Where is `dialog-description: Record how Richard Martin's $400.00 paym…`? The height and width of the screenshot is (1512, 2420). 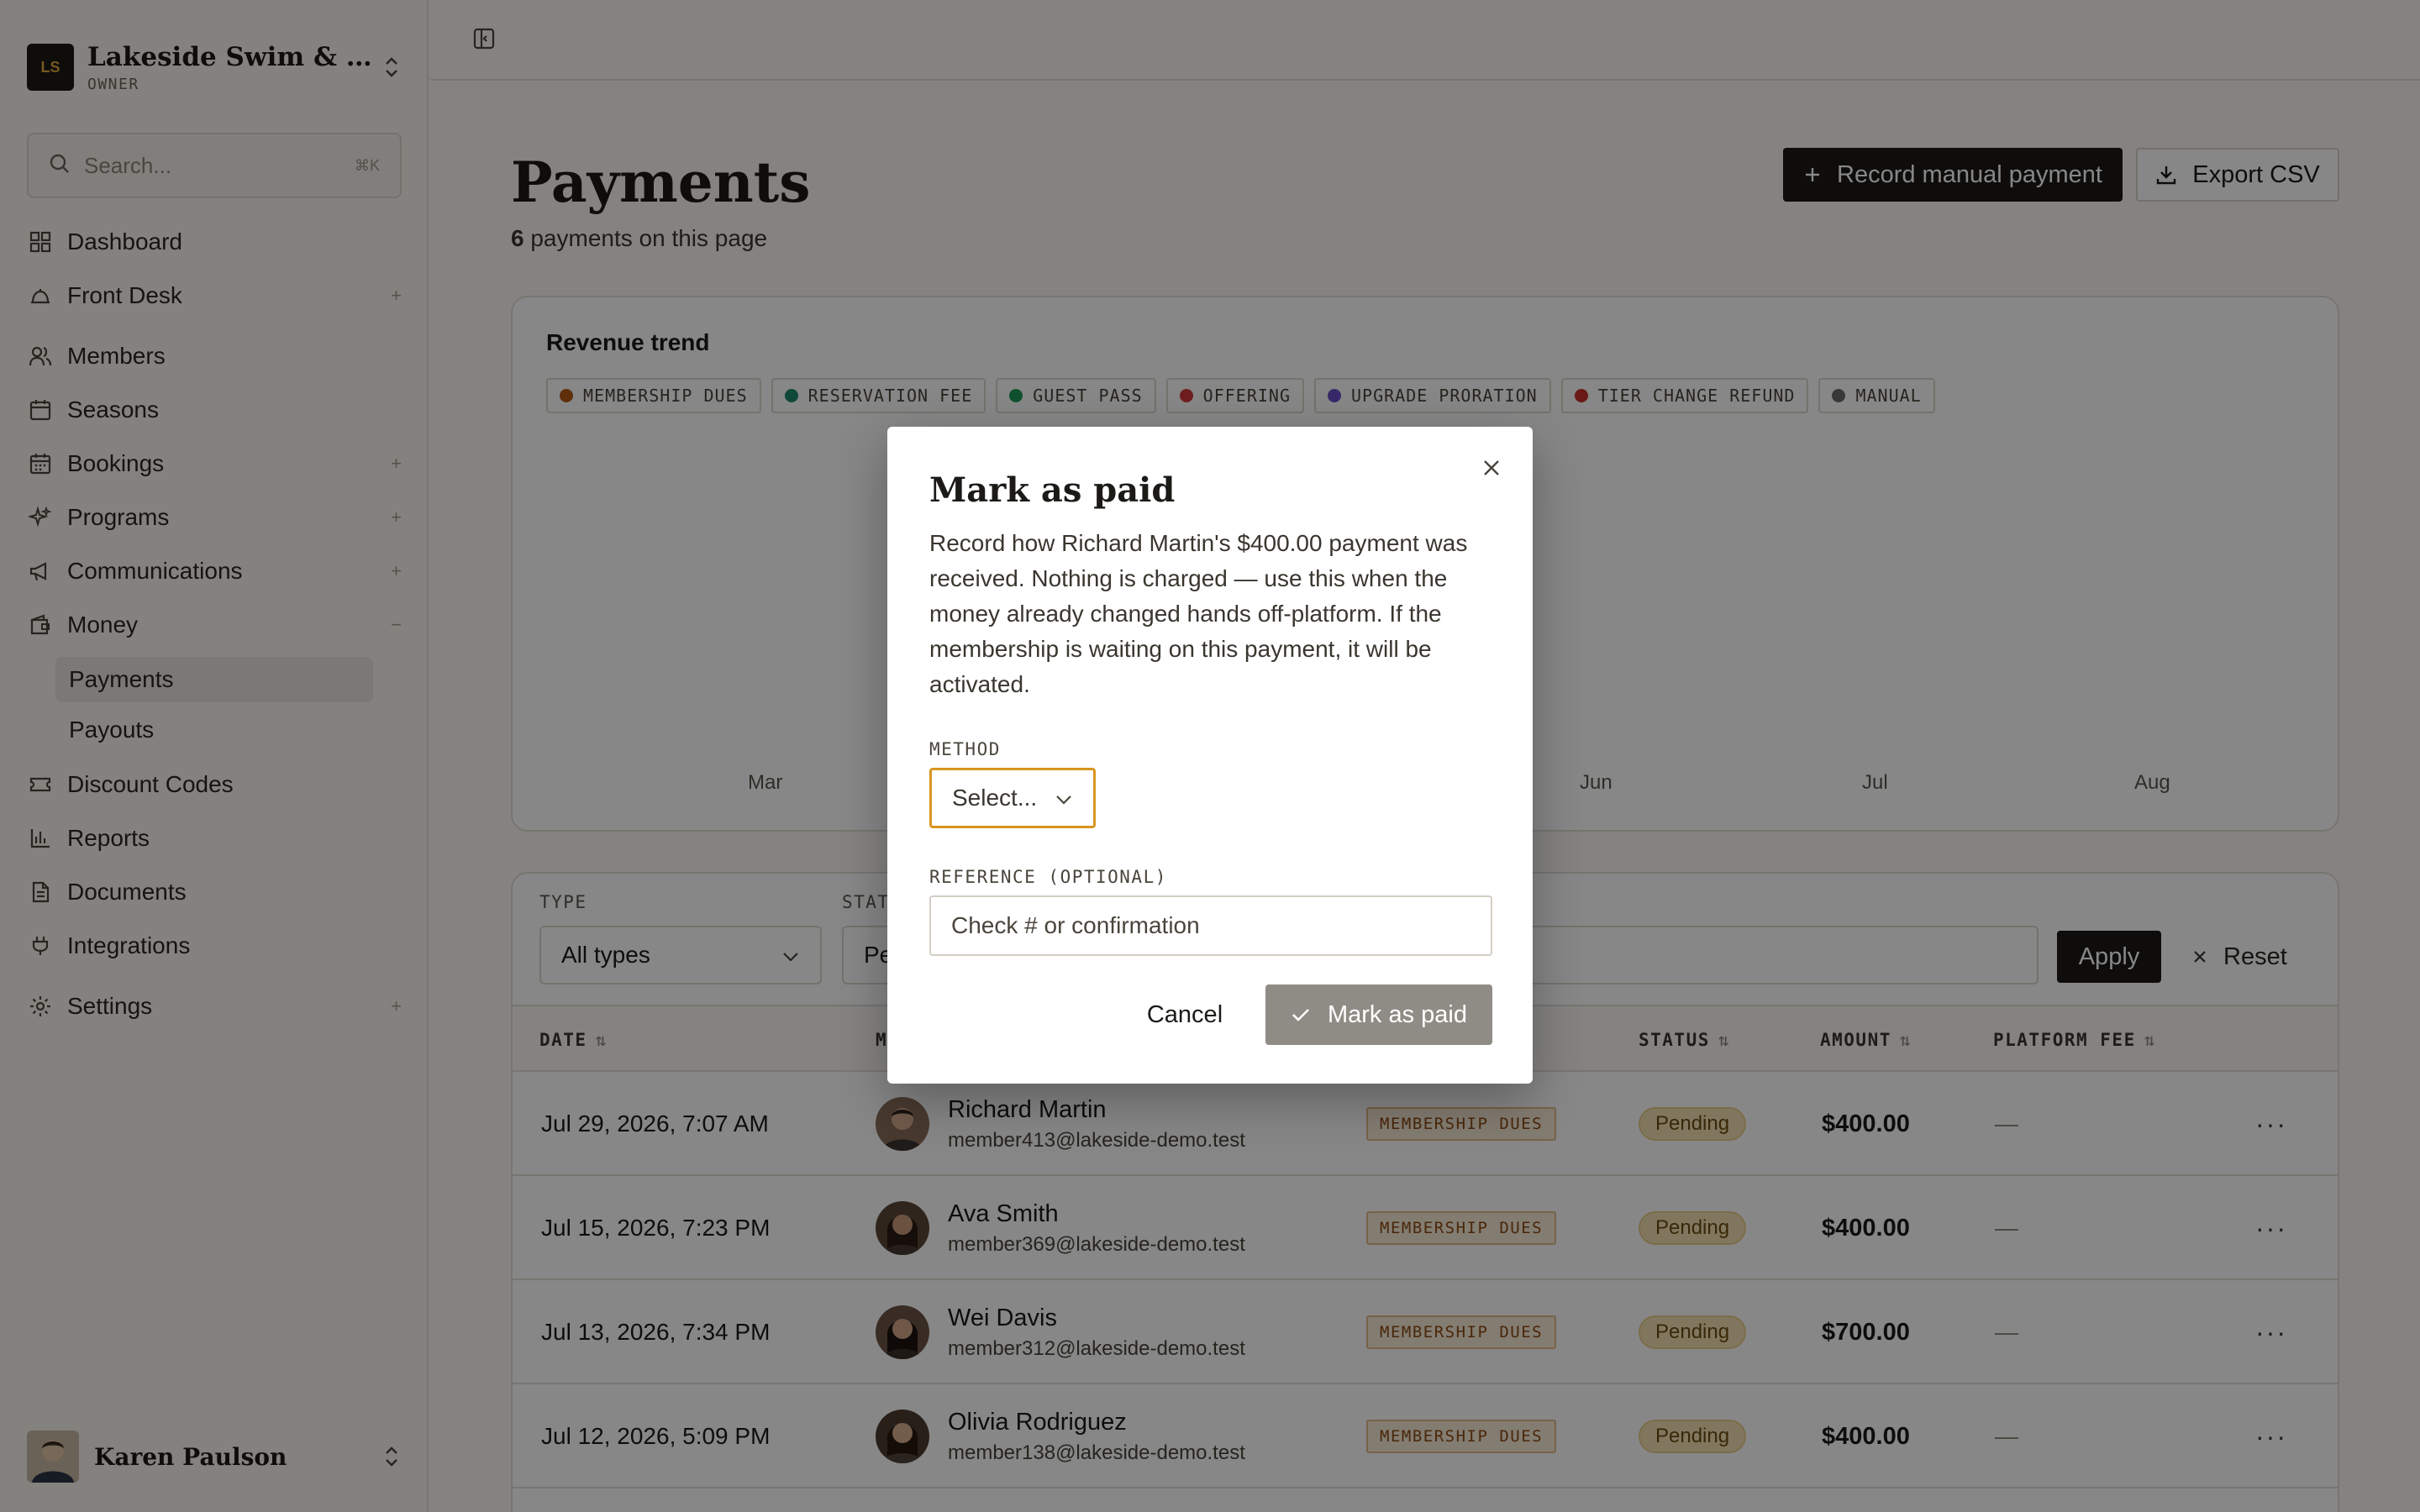
dialog-description: Record how Richard Martin's $400.00 paym… is located at coordinates (1198, 613).